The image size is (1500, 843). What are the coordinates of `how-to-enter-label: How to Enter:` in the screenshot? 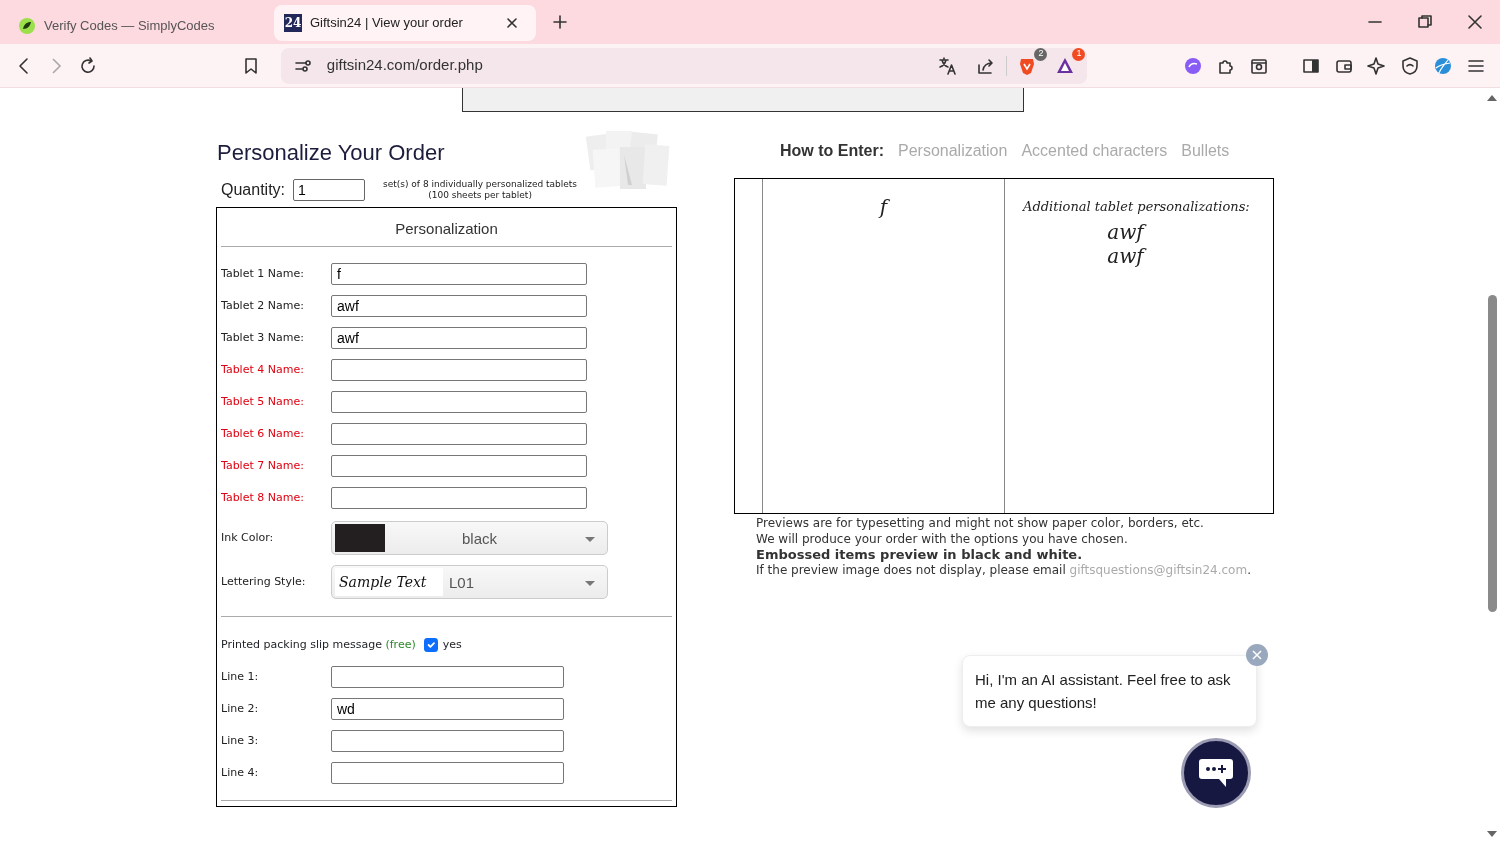 It's located at (832, 151).